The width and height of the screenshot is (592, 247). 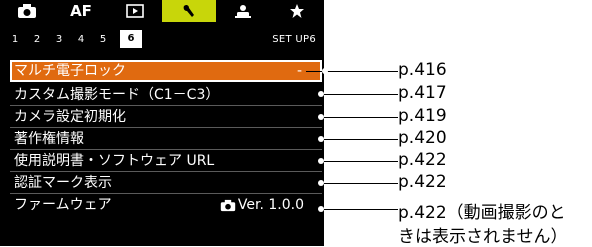 I want to click on page-ref: p.422（動画撮影のと, so click(x=482, y=213).